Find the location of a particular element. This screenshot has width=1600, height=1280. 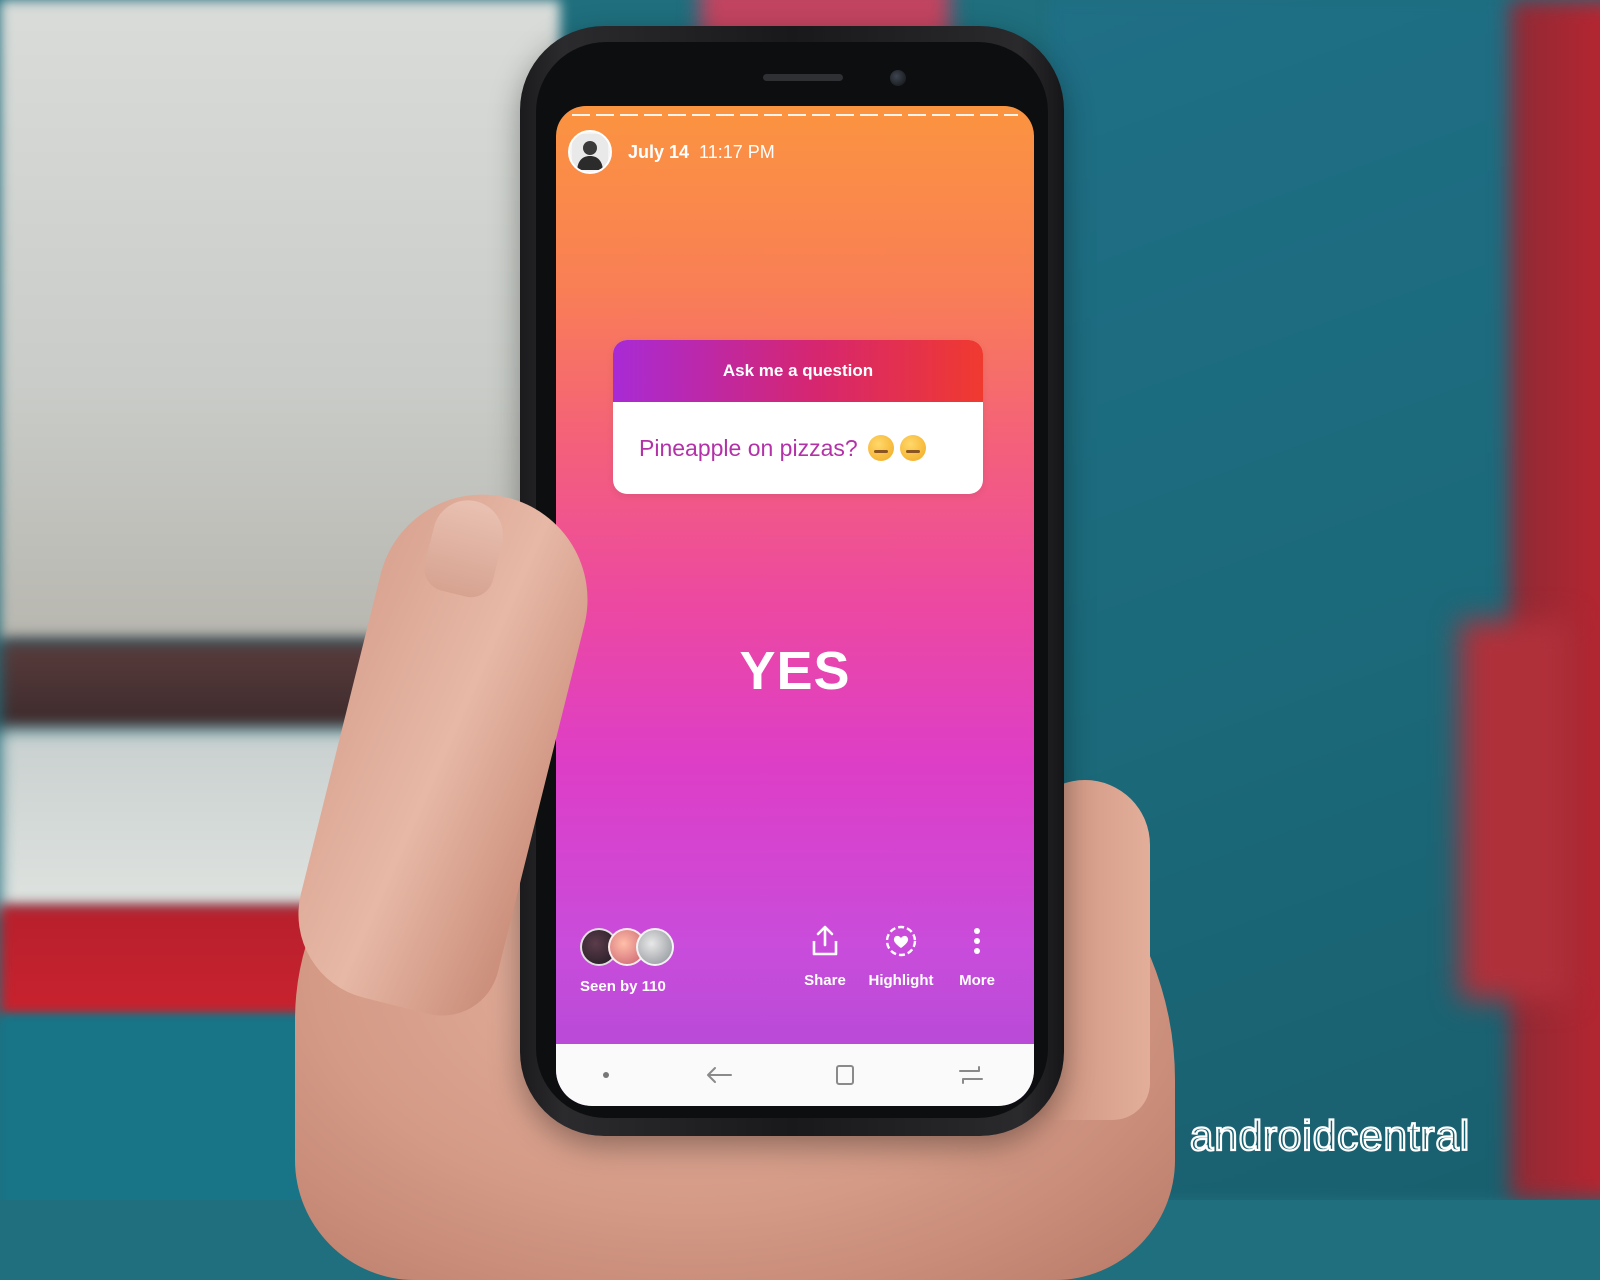

share-label: Share is located at coordinates (825, 980).